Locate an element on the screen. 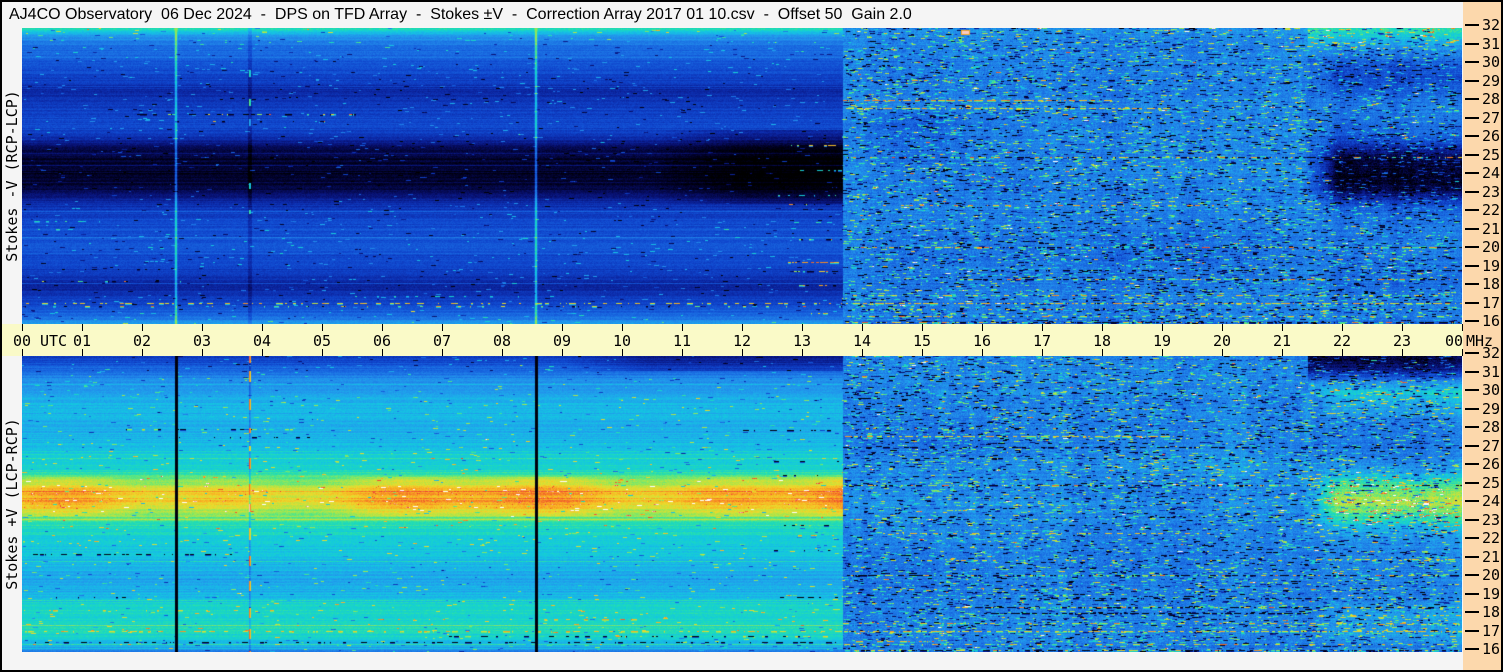  panel-label-stokes-minus-v: Stokes -V (RCP-LCP) is located at coordinates (12, 176).